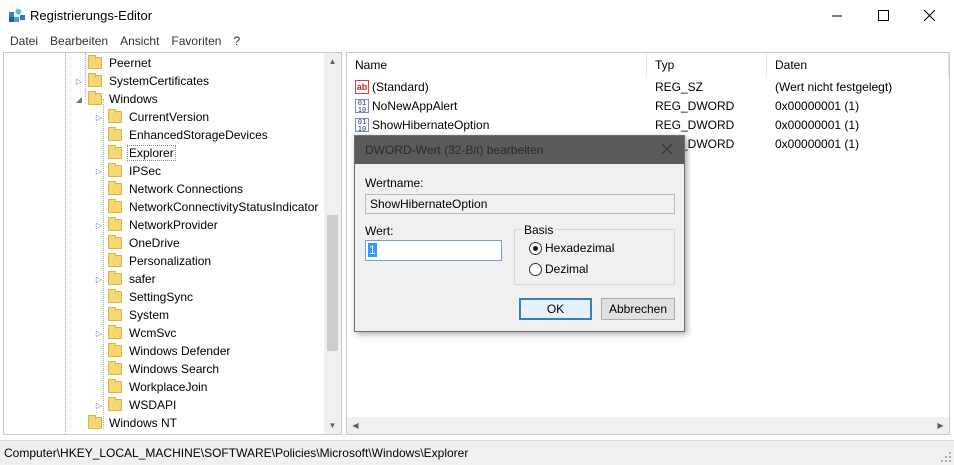 The height and width of the screenshot is (465, 954). Describe the element at coordinates (180, 351) in the screenshot. I see `tree-item-label: Windows Defender` at that location.